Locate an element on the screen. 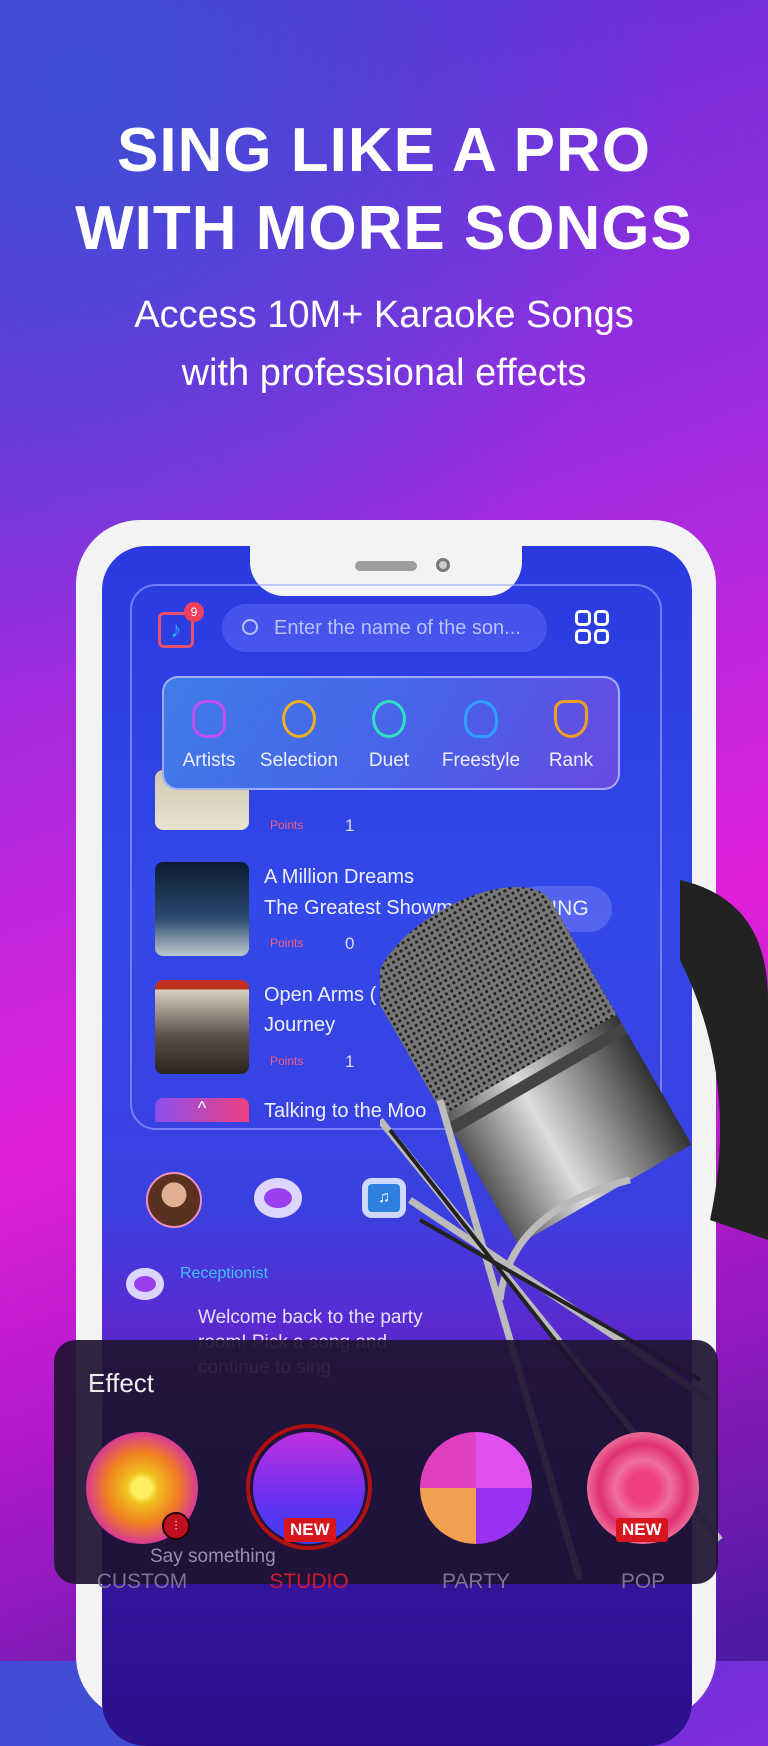 The height and width of the screenshot is (1746, 768). effect-party-button is located at coordinates (476, 1488).